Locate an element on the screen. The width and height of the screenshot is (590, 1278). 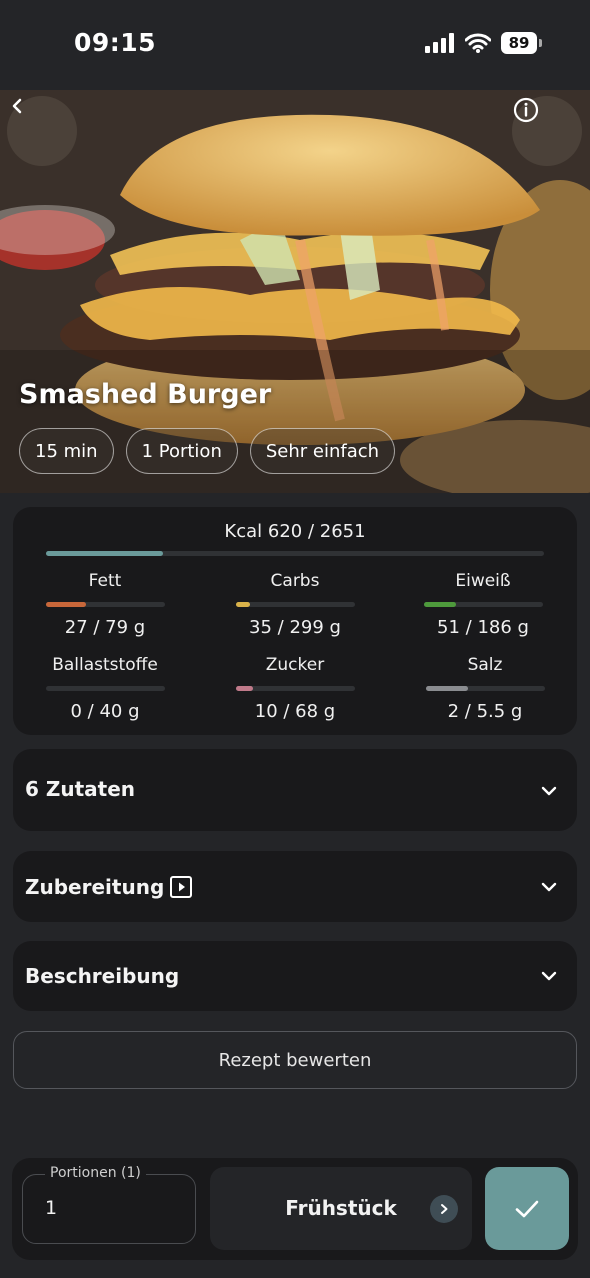
back-button is located at coordinates (42, 131).